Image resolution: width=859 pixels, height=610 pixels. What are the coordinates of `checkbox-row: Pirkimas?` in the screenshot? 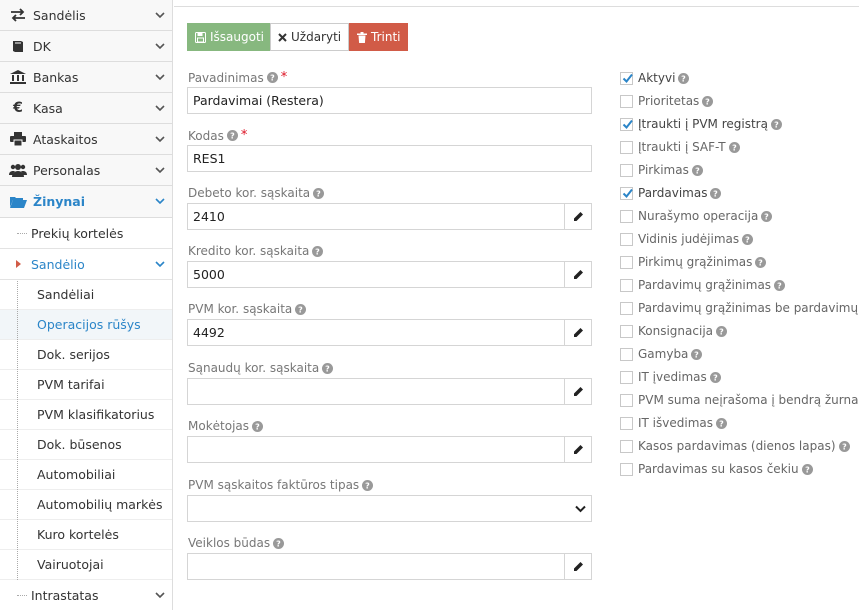 It's located at (661, 170).